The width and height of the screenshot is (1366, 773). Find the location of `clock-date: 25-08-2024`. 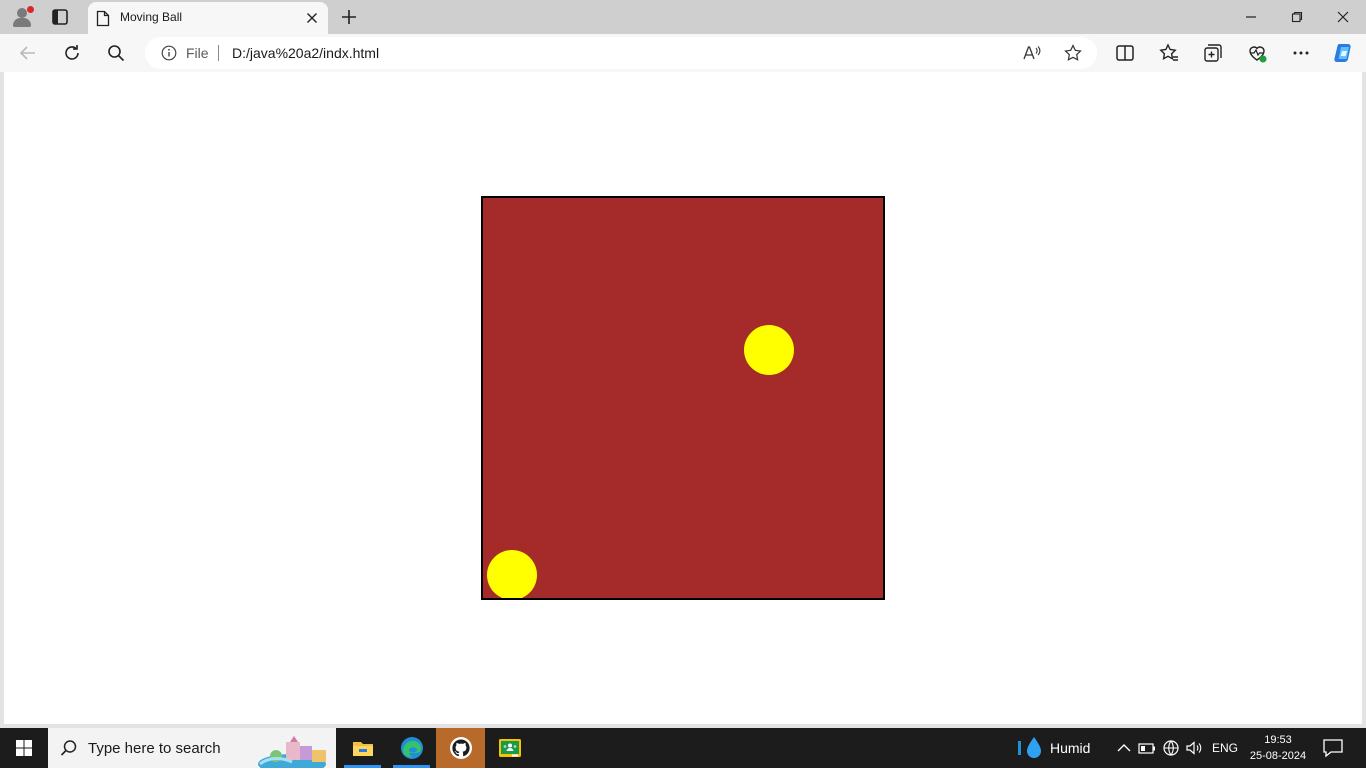

clock-date: 25-08-2024 is located at coordinates (1278, 756).